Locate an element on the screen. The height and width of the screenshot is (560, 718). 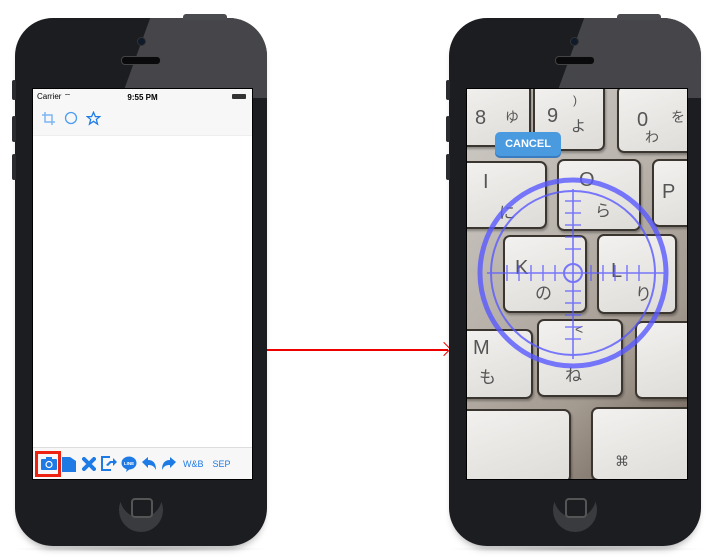
delete-icon is located at coordinates (88, 463).